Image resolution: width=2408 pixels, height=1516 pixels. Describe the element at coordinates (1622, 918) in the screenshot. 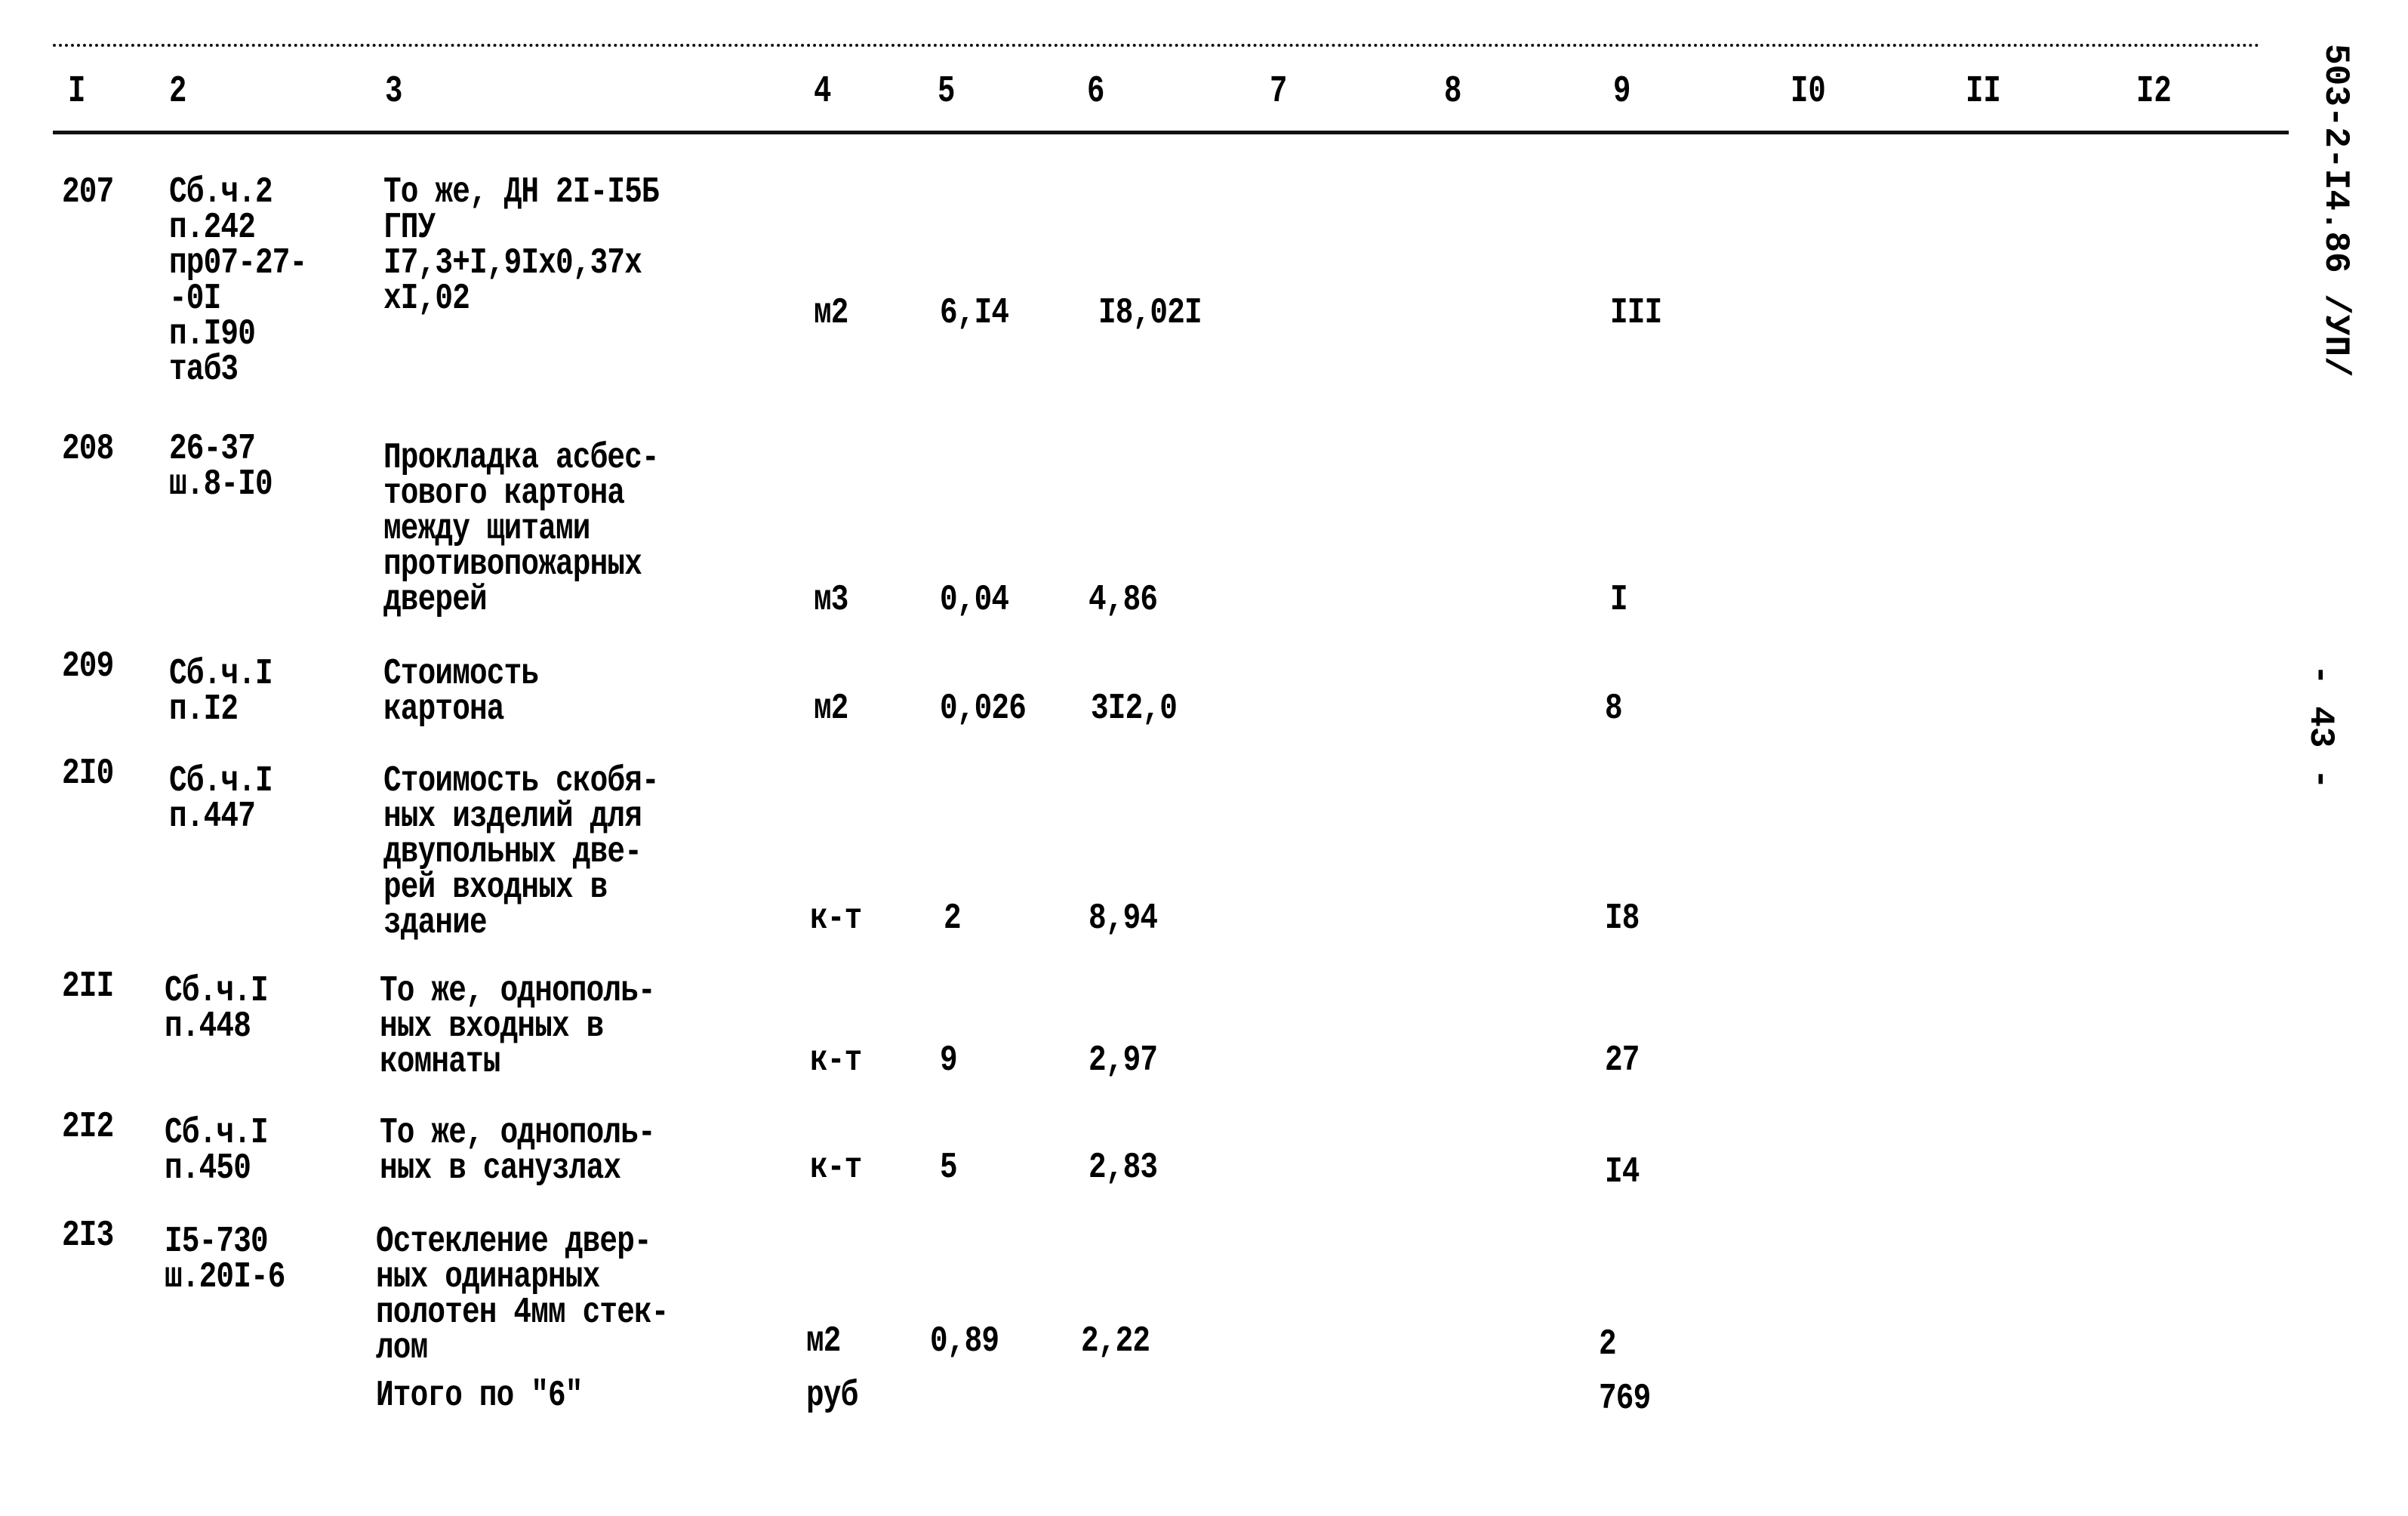

I see `row-total: I8` at that location.